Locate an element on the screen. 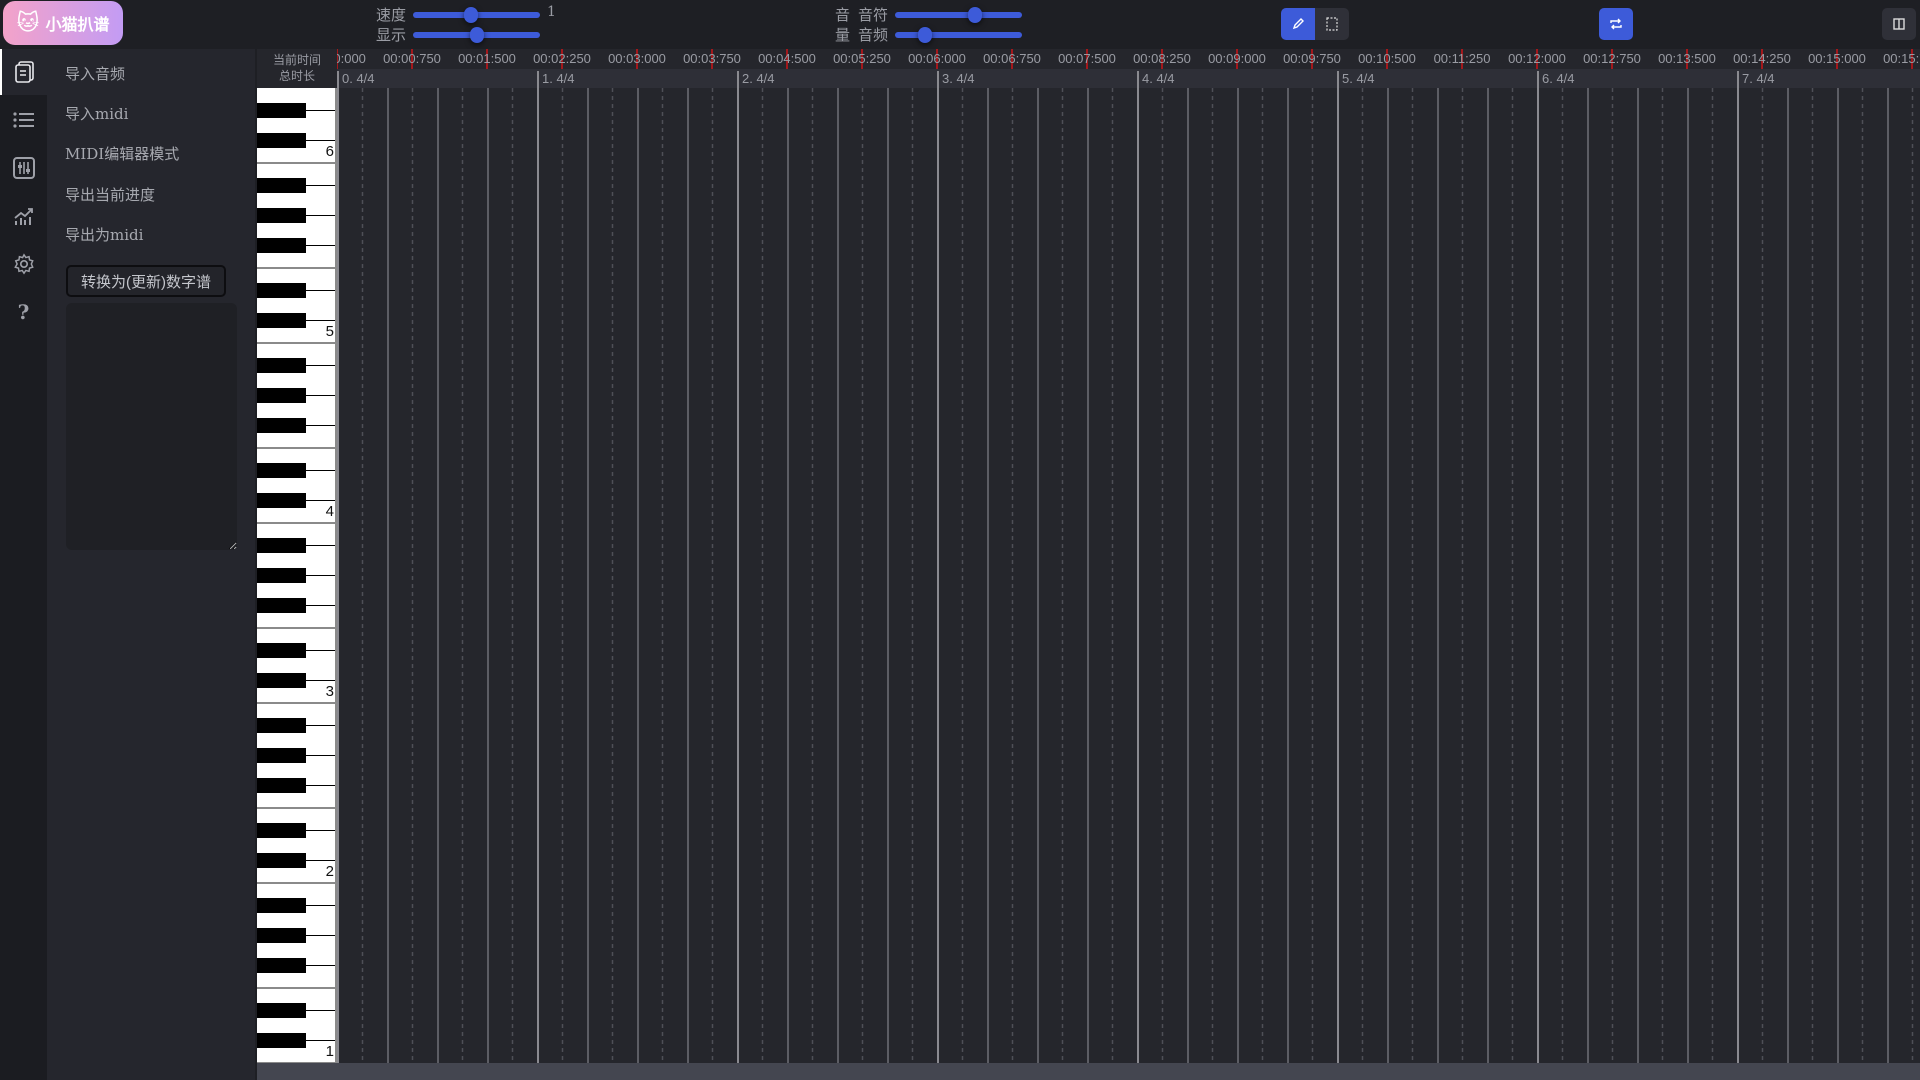 The height and width of the screenshot is (1080, 1920). time-label: 00:12:000 is located at coordinates (1537, 58).